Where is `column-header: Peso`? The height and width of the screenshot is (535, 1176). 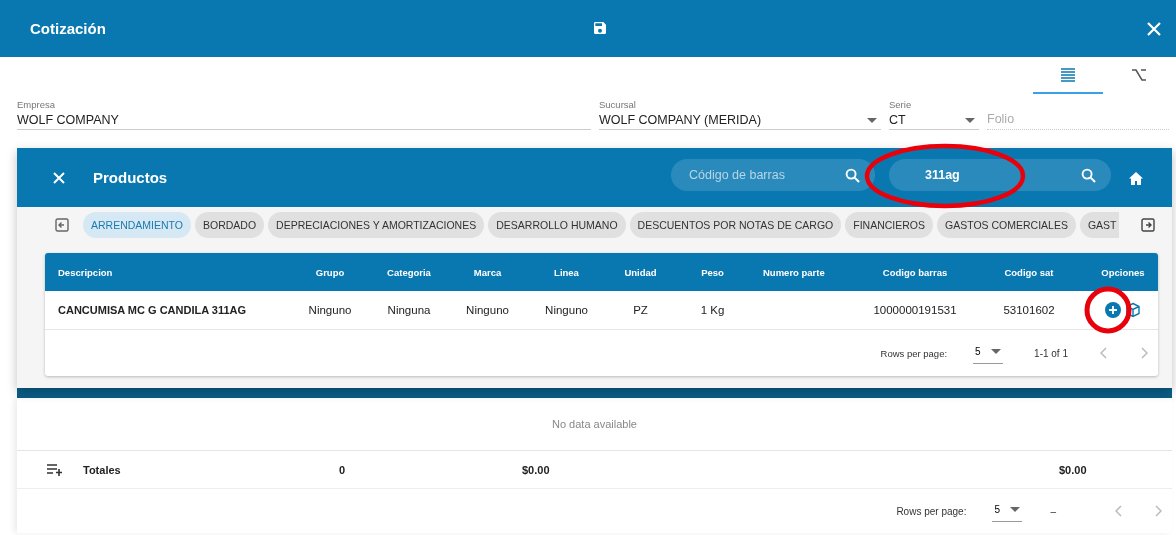
column-header: Peso is located at coordinates (712, 272).